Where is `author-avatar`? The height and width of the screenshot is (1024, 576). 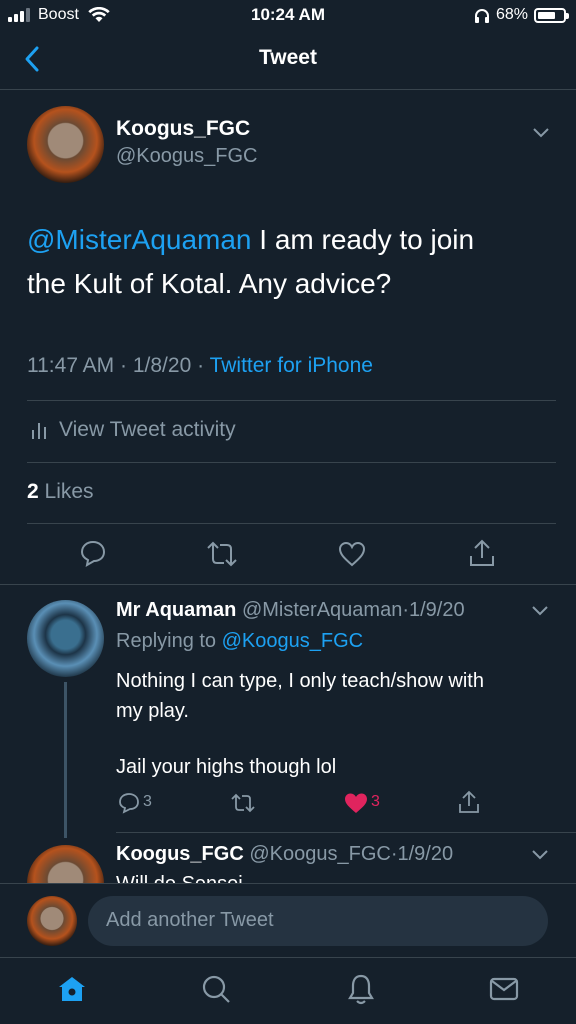 author-avatar is located at coordinates (65, 144).